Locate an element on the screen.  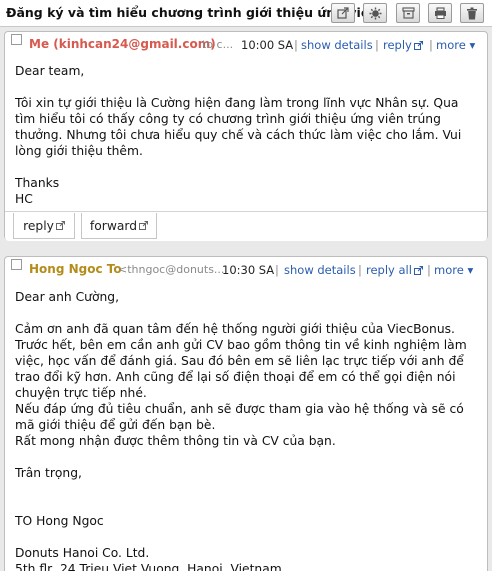
message-time: 10:30 SA is located at coordinates (248, 270).